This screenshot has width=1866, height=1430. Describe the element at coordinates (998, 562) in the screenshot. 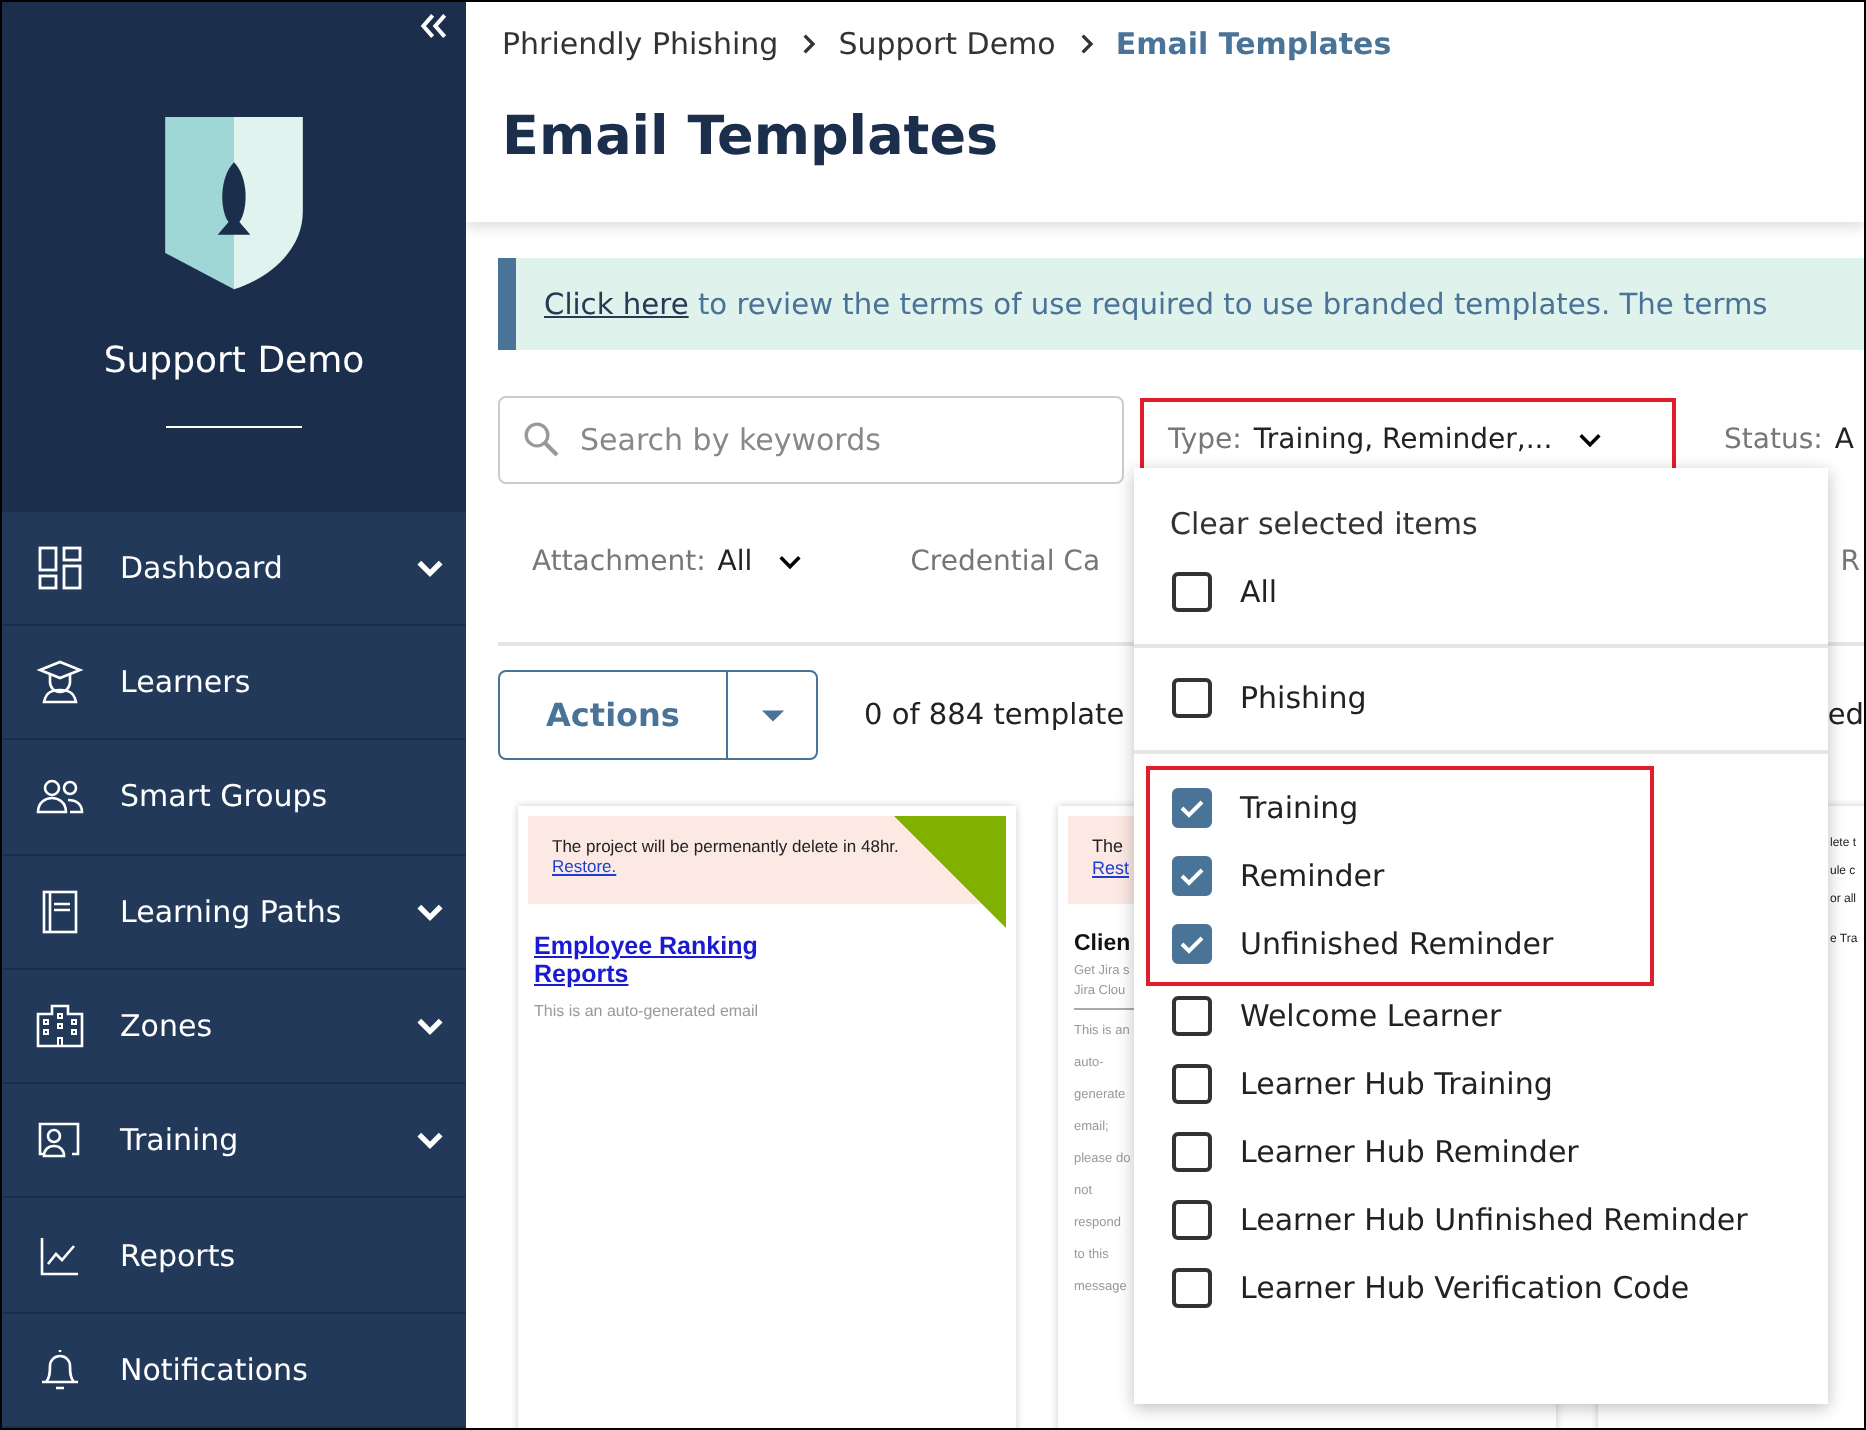

I see `filter-dropdown: Credential Ca` at that location.